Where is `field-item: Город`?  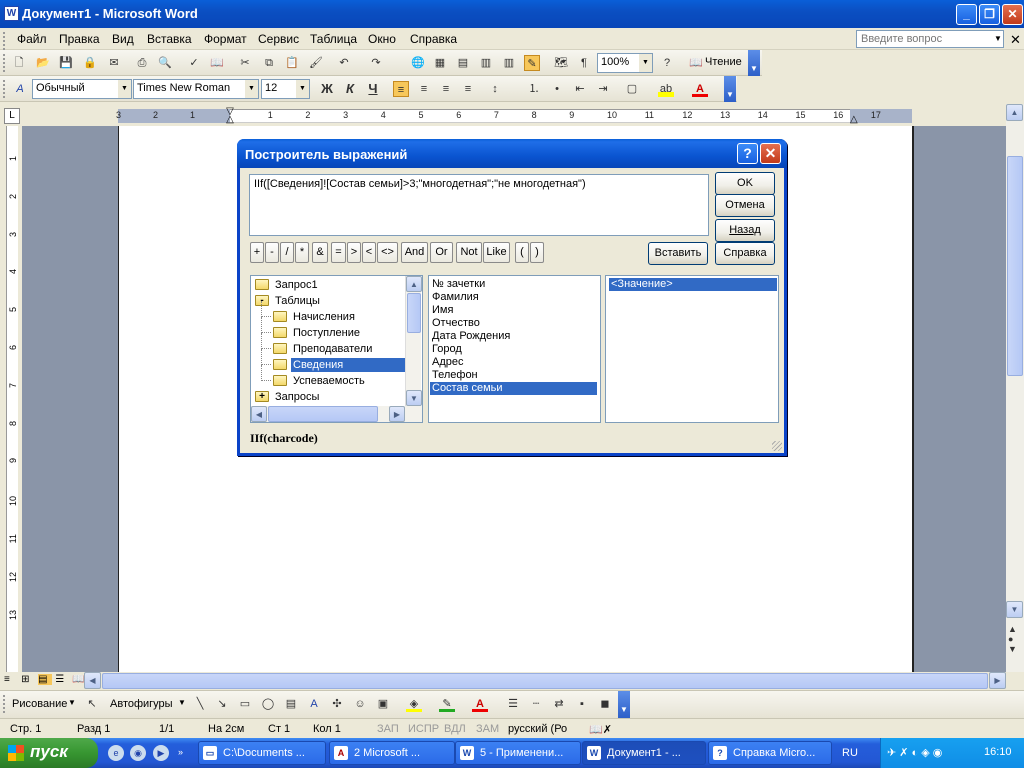
field-item: Город is located at coordinates (447, 349).